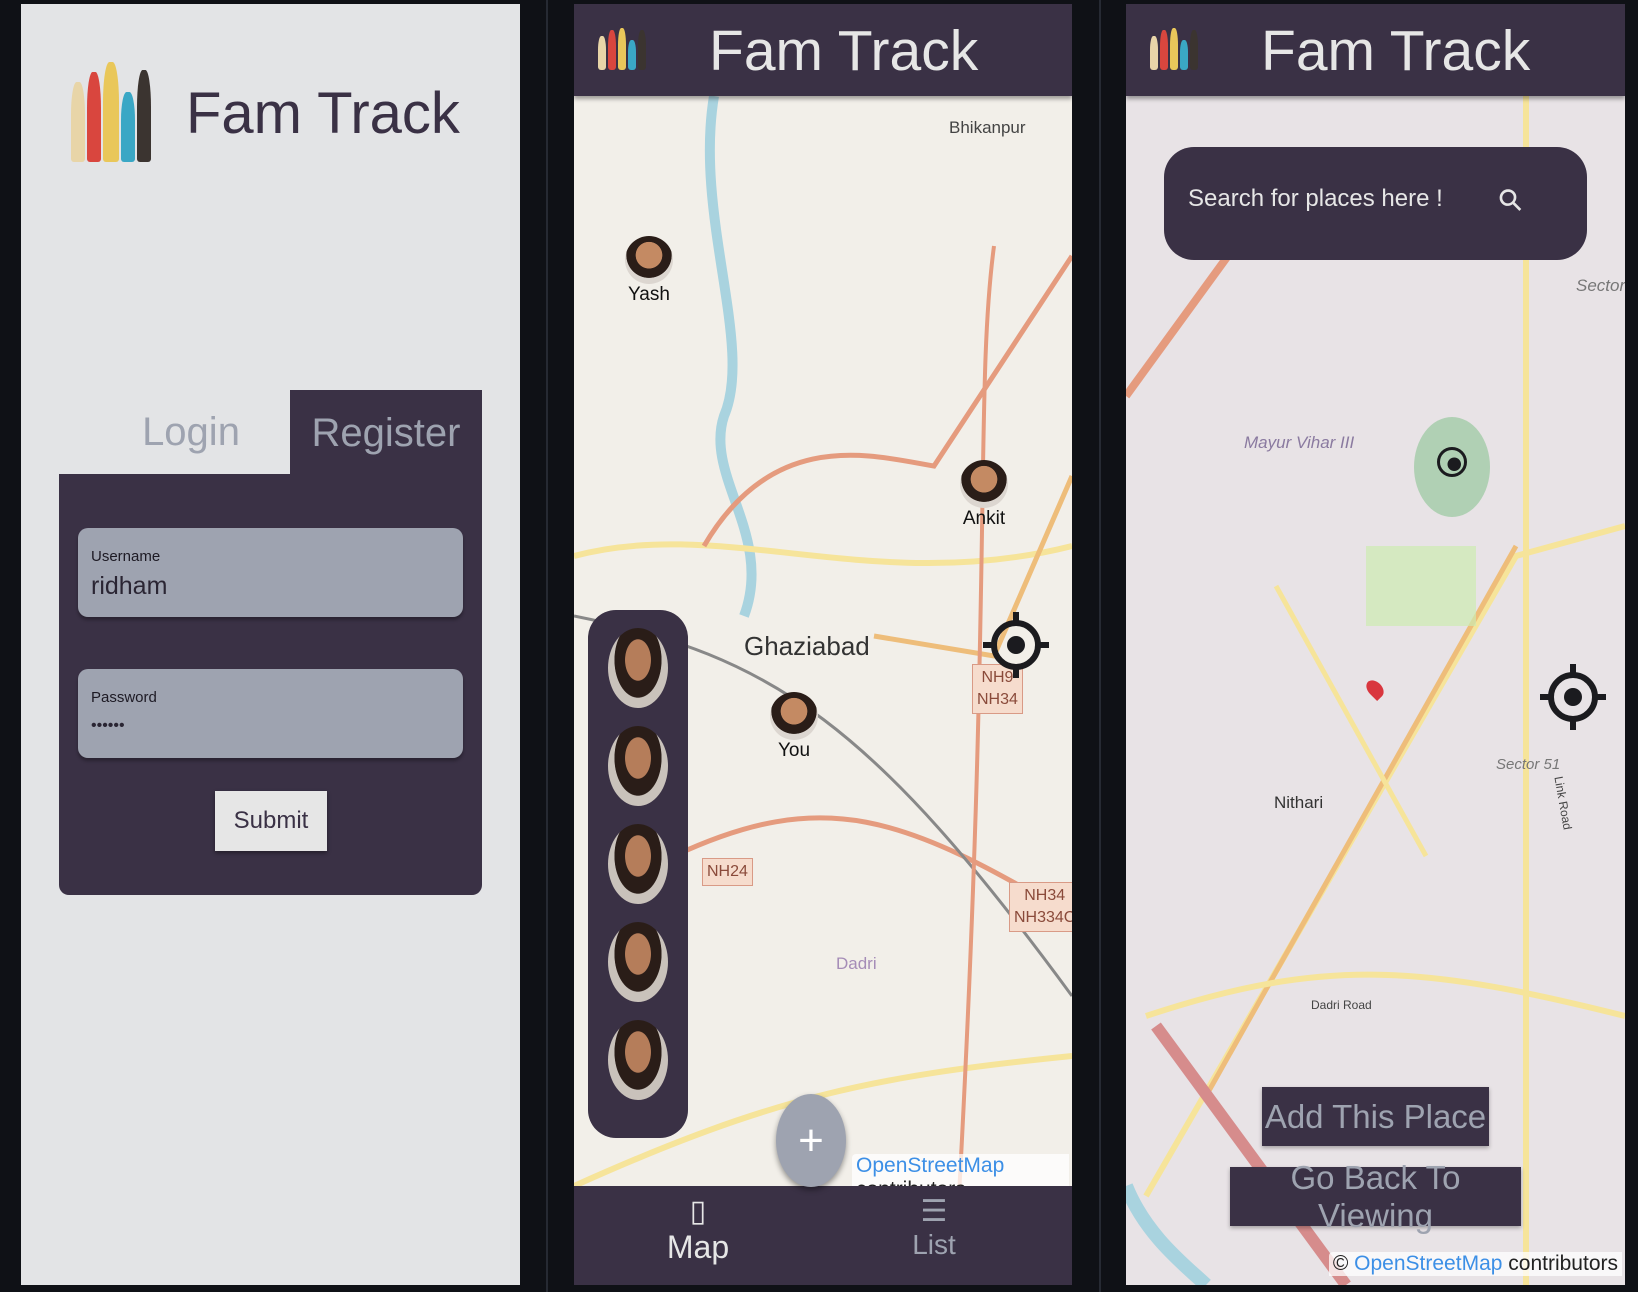  Describe the element at coordinates (727, 872) in the screenshot. I see `road-shield: NH24` at that location.